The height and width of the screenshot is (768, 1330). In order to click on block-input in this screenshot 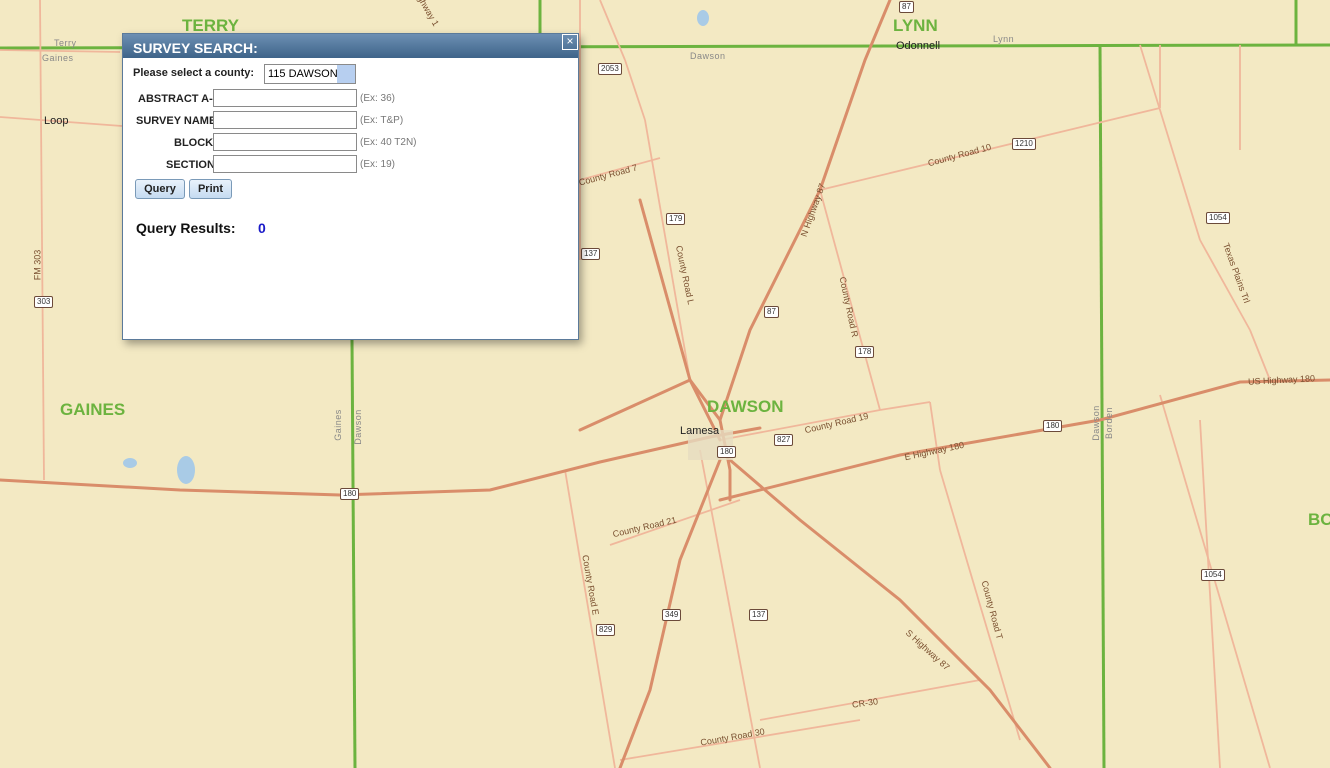, I will do `click(285, 142)`.